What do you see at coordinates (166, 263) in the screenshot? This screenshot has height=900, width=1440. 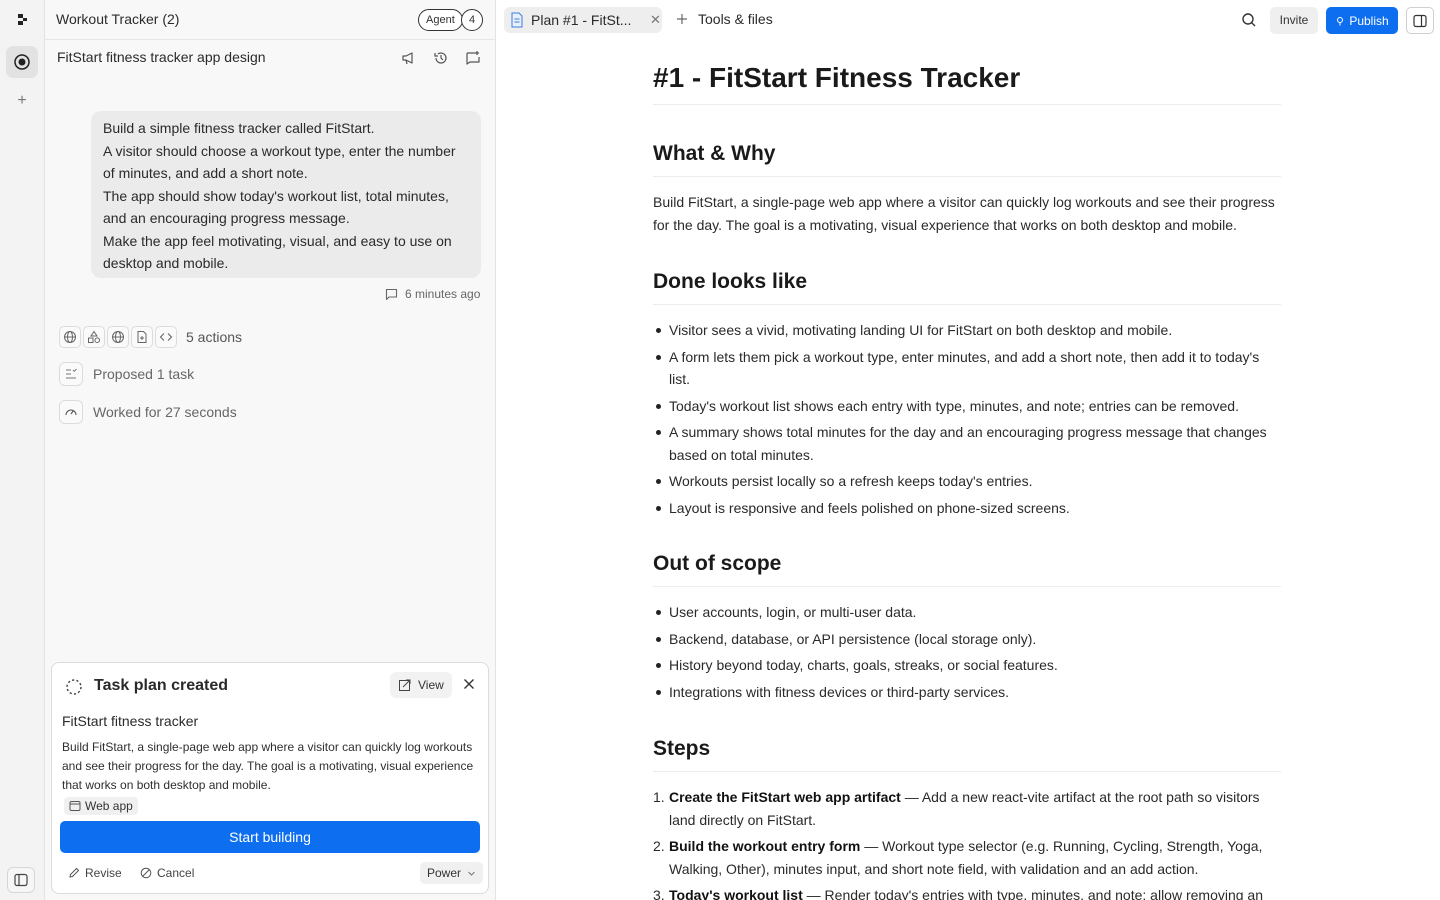 I see `message-line: desktop and mobile.` at bounding box center [166, 263].